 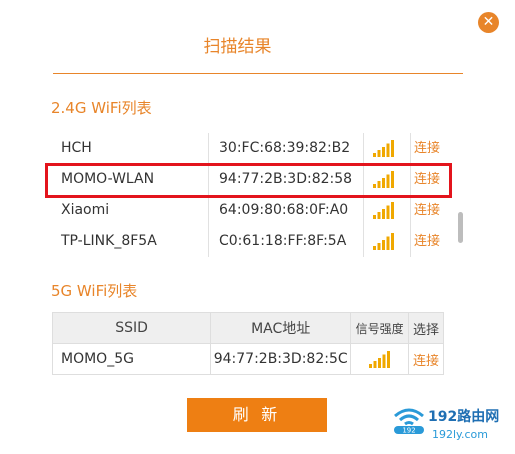 What do you see at coordinates (109, 241) in the screenshot?
I see `ssid-text: TP-LINK_8F5A` at bounding box center [109, 241].